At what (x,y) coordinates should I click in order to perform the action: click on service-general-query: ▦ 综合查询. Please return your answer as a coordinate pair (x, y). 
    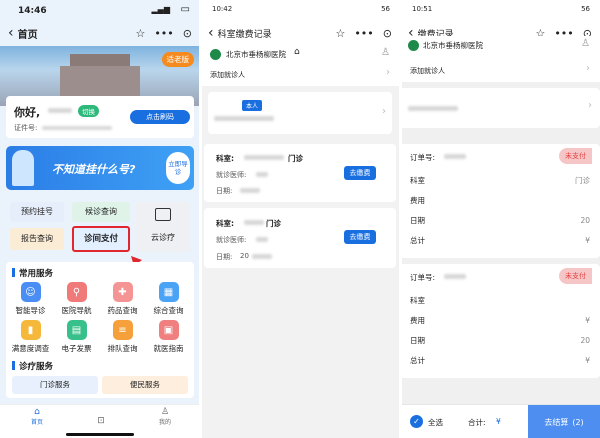
    Looking at the image, I should click on (168, 299).